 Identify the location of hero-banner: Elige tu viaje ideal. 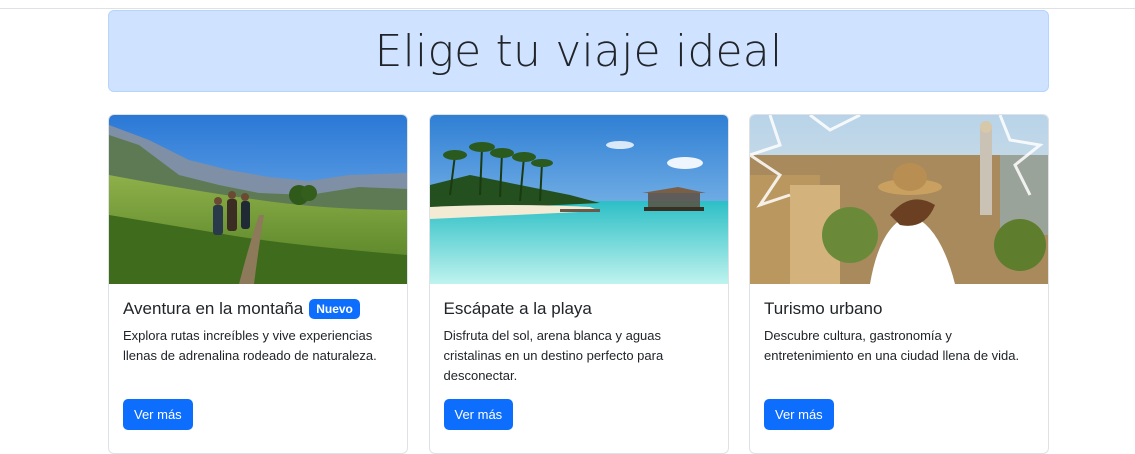
(578, 51).